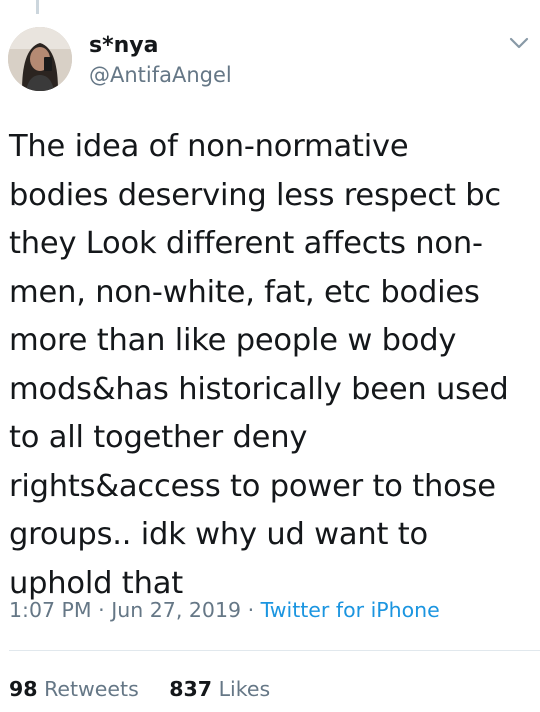 This screenshot has height=712, width=540. What do you see at coordinates (244, 689) in the screenshot?
I see `likes-label: Likes` at bounding box center [244, 689].